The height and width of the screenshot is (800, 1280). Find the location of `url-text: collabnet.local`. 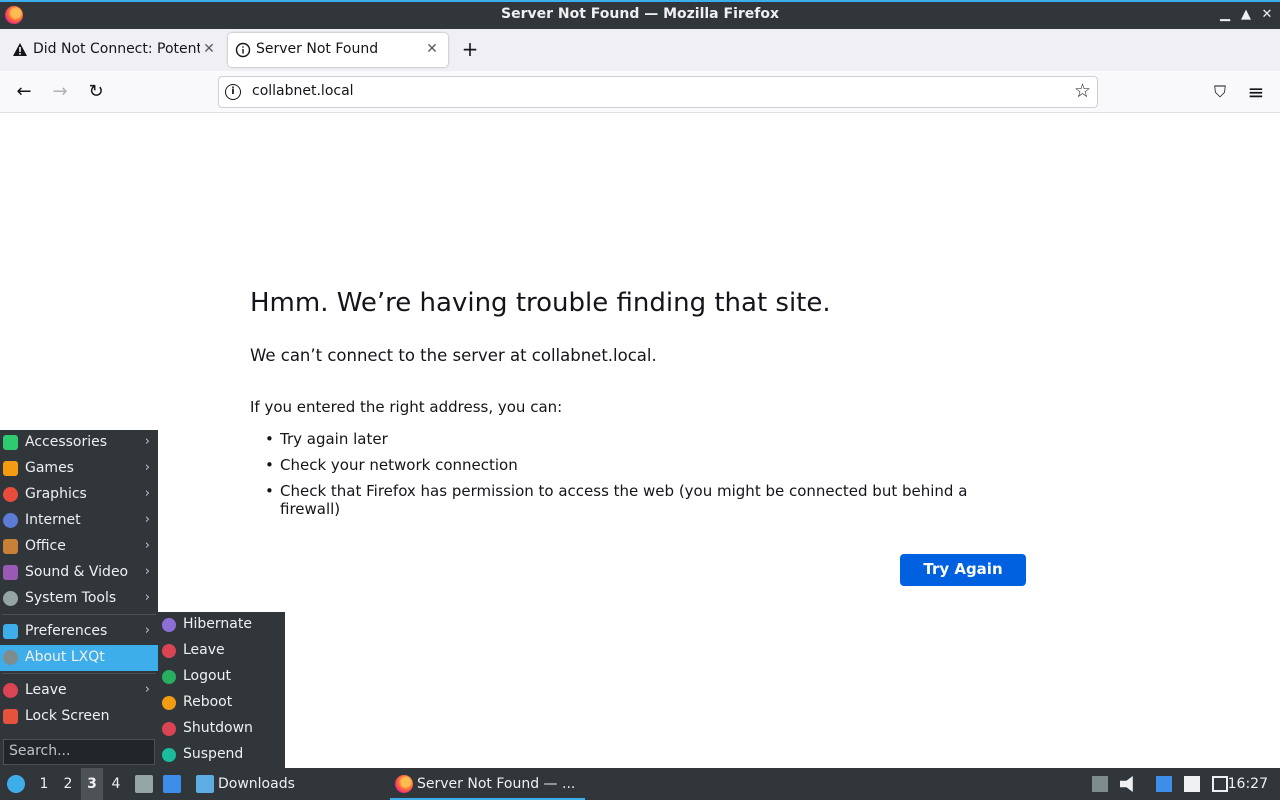

url-text: collabnet.local is located at coordinates (303, 91).